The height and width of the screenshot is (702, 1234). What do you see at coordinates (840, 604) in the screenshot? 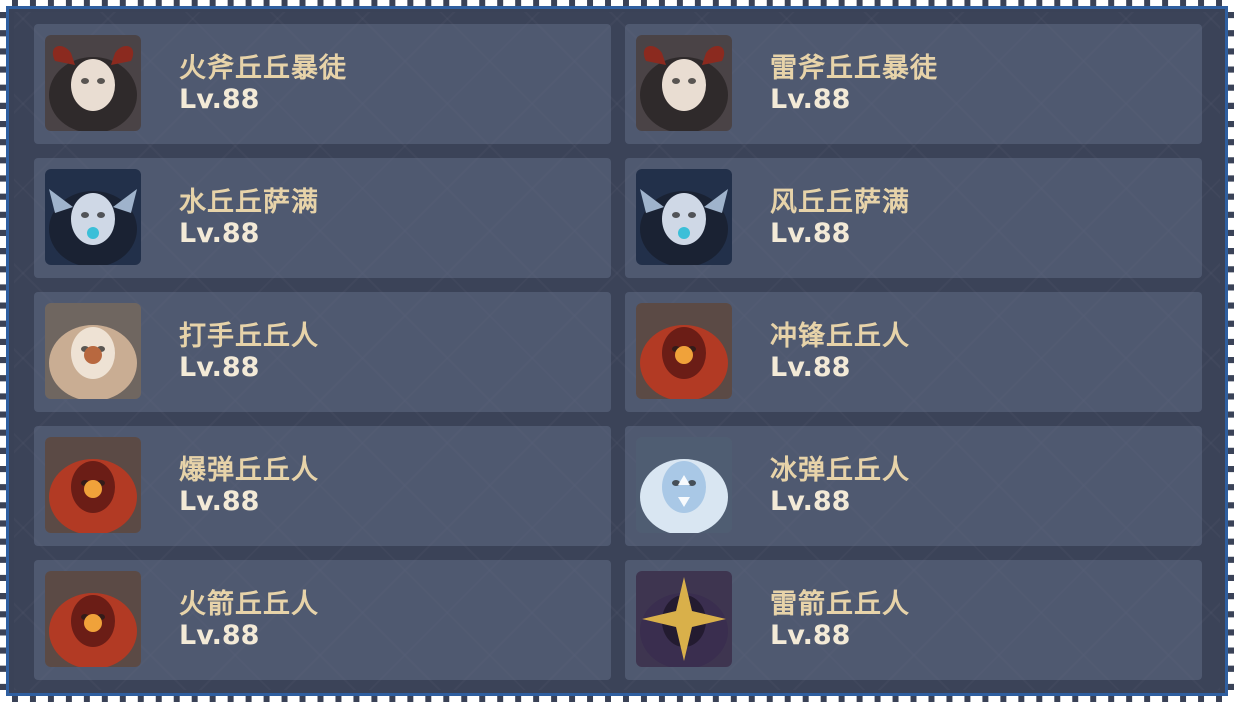
I see `enemy-name: 雷箭丘丘人` at bounding box center [840, 604].